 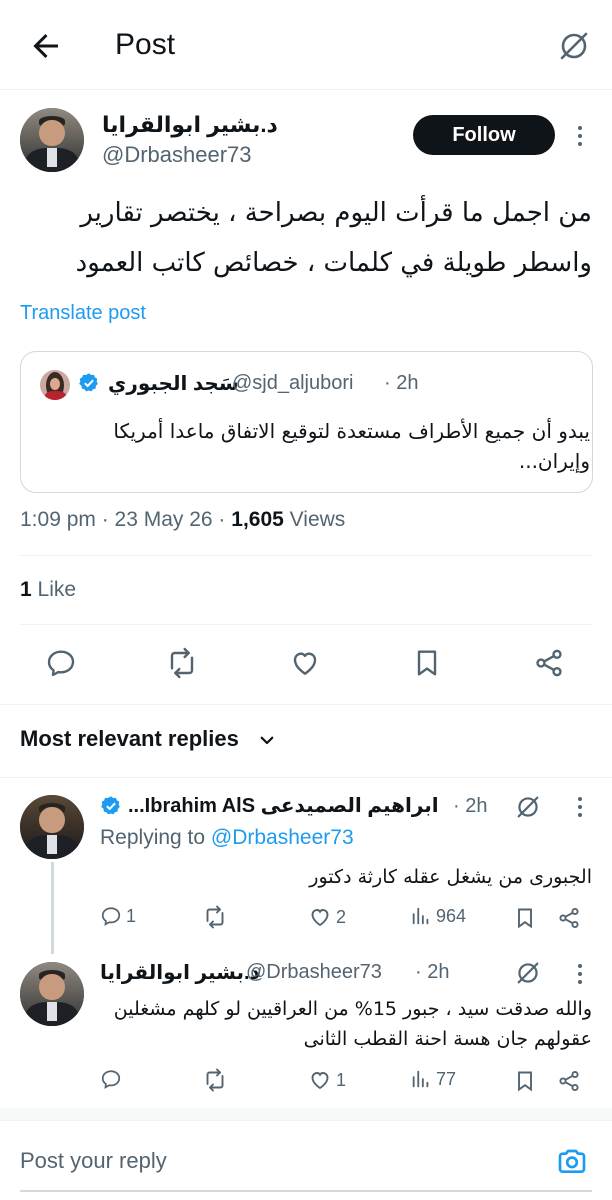 What do you see at coordinates (145, 44) in the screenshot?
I see `page-title: Post` at bounding box center [145, 44].